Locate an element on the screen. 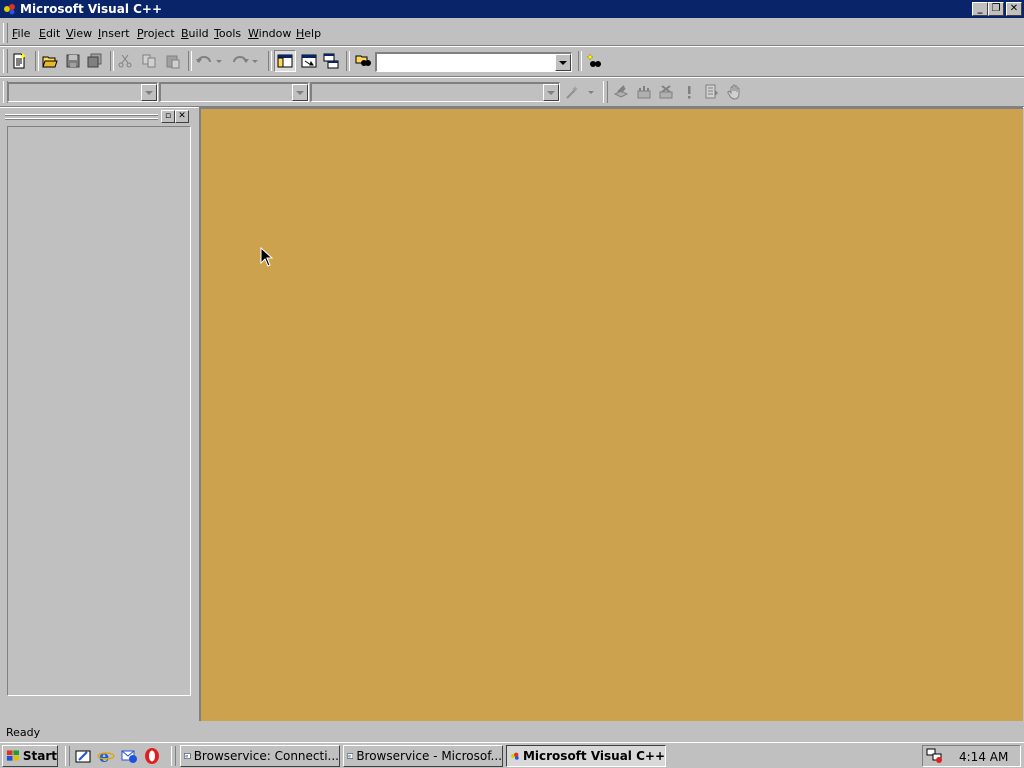 This screenshot has width=1024, height=768. build-button is located at coordinates (644, 92).